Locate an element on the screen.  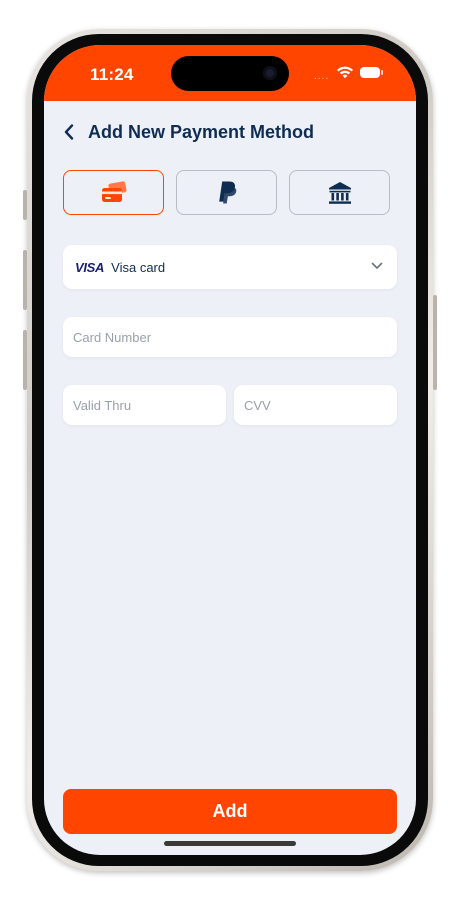
tab-card is located at coordinates (113, 192).